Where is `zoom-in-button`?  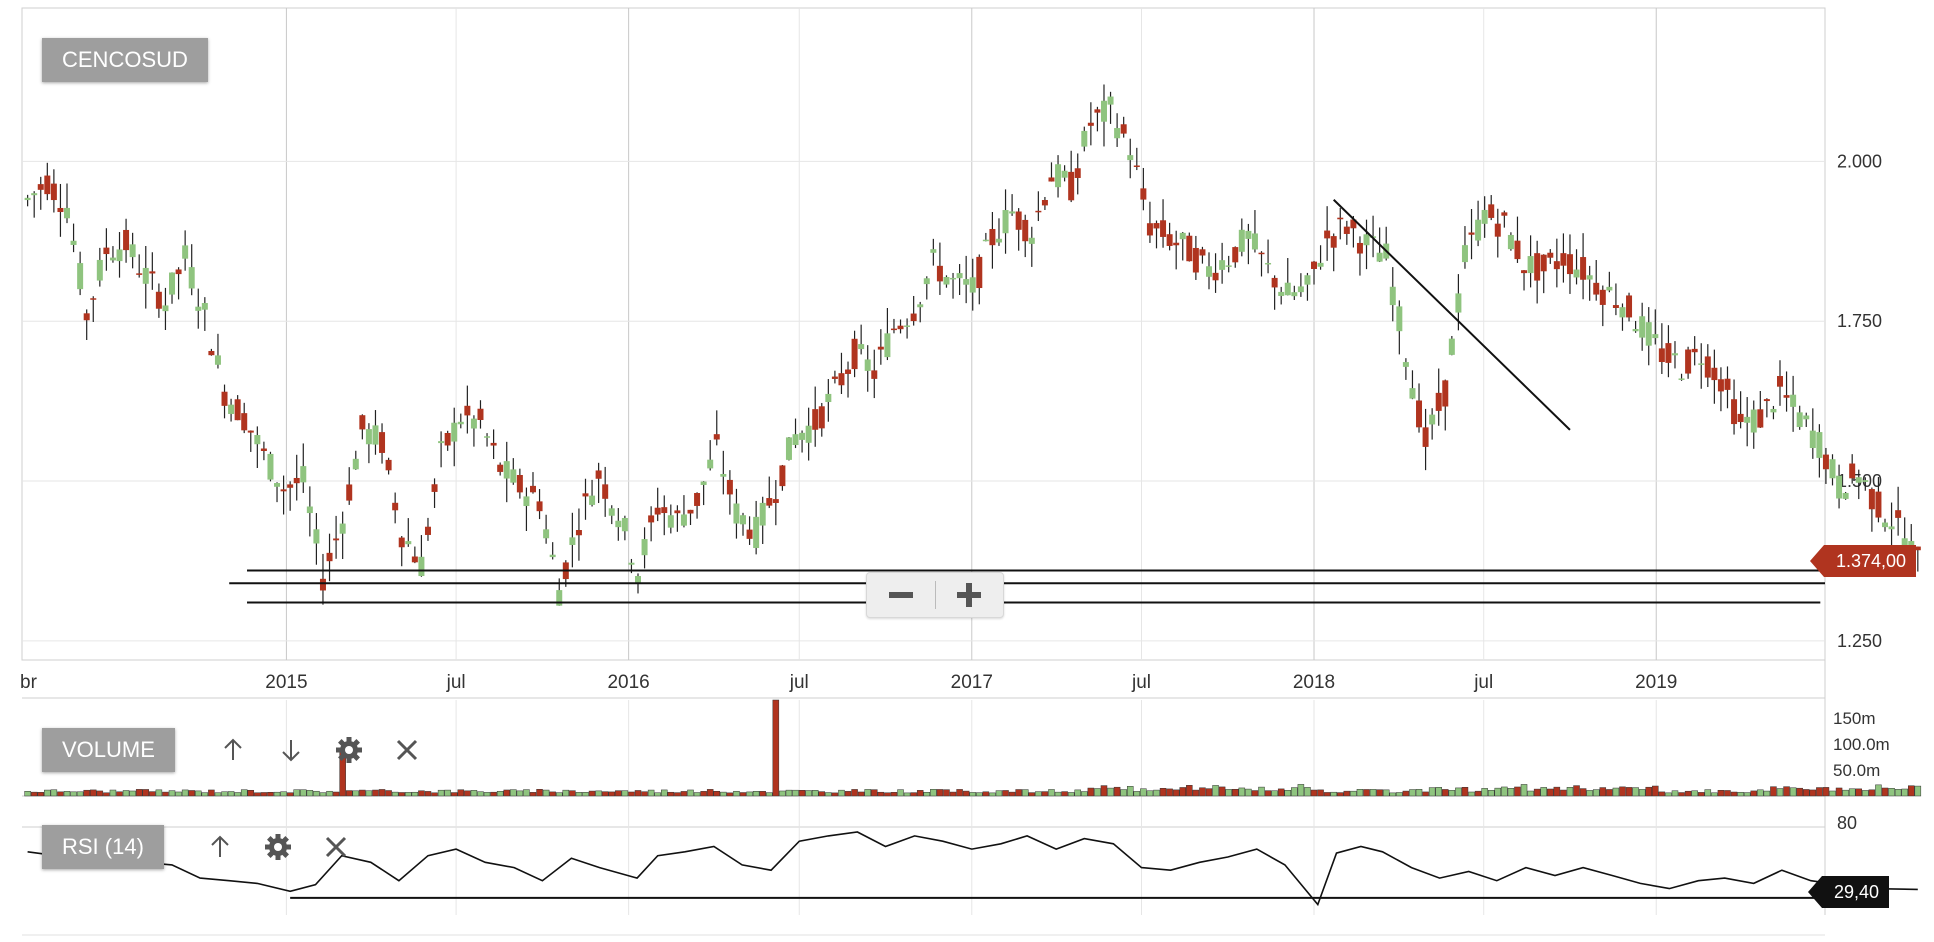 zoom-in-button is located at coordinates (970, 595).